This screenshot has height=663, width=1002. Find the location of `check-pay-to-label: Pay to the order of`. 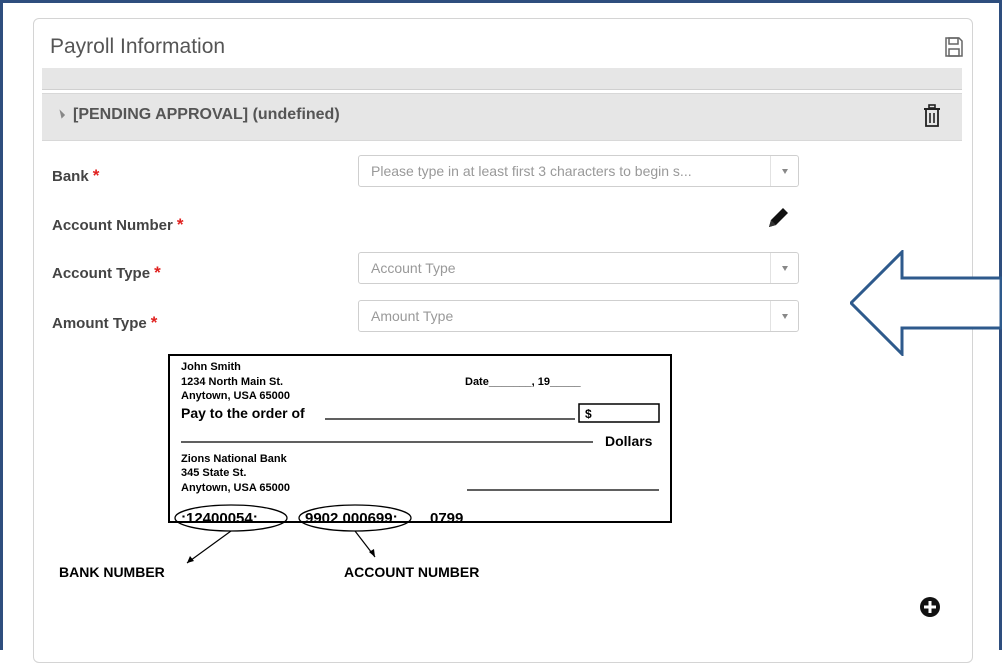

check-pay-to-label: Pay to the order of is located at coordinates (243, 413).